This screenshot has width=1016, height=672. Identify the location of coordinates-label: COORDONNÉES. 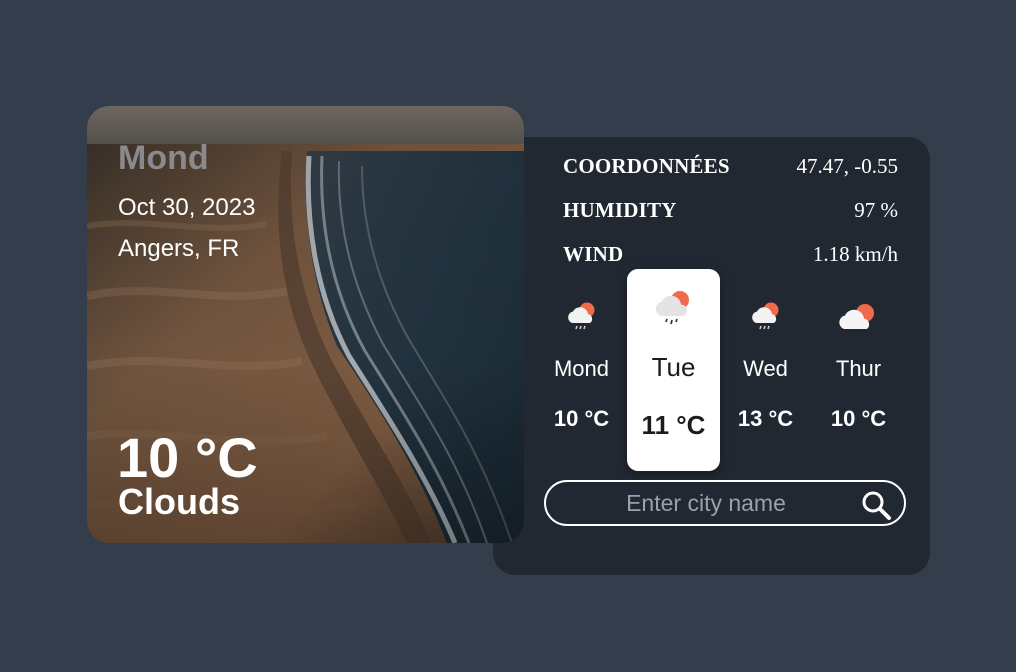
(646, 166).